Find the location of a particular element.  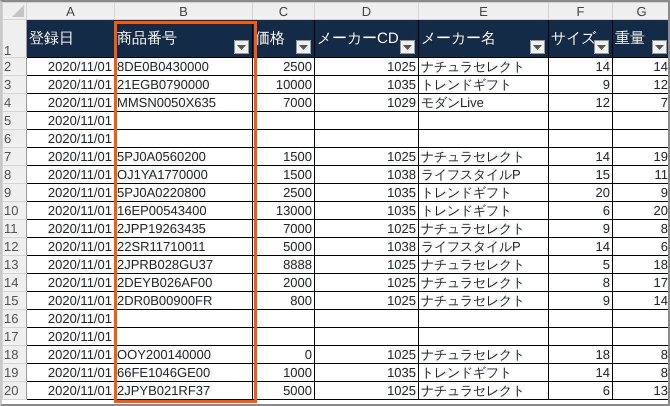

column-letter: F is located at coordinates (580, 11).